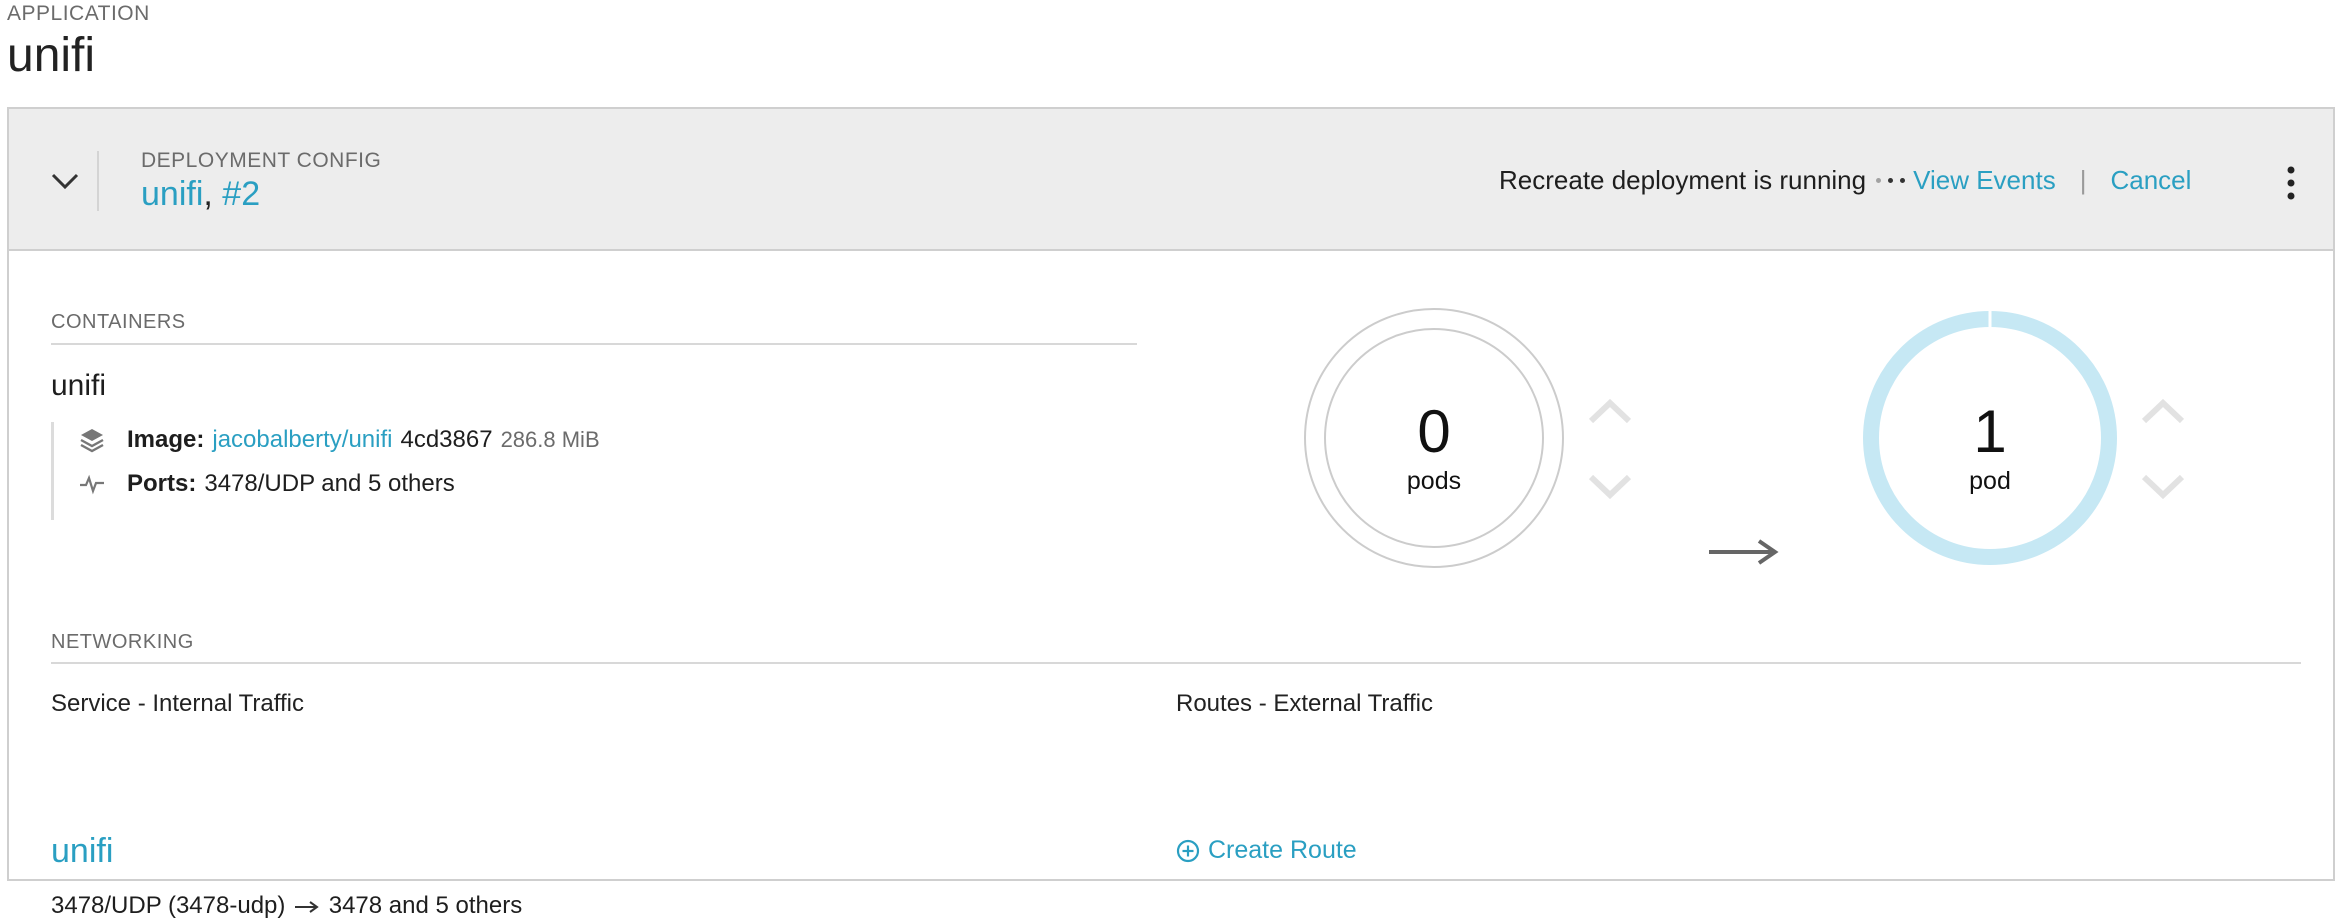 The height and width of the screenshot is (920, 2343). What do you see at coordinates (2163, 488) in the screenshot?
I see `scale-down-new-icon` at bounding box center [2163, 488].